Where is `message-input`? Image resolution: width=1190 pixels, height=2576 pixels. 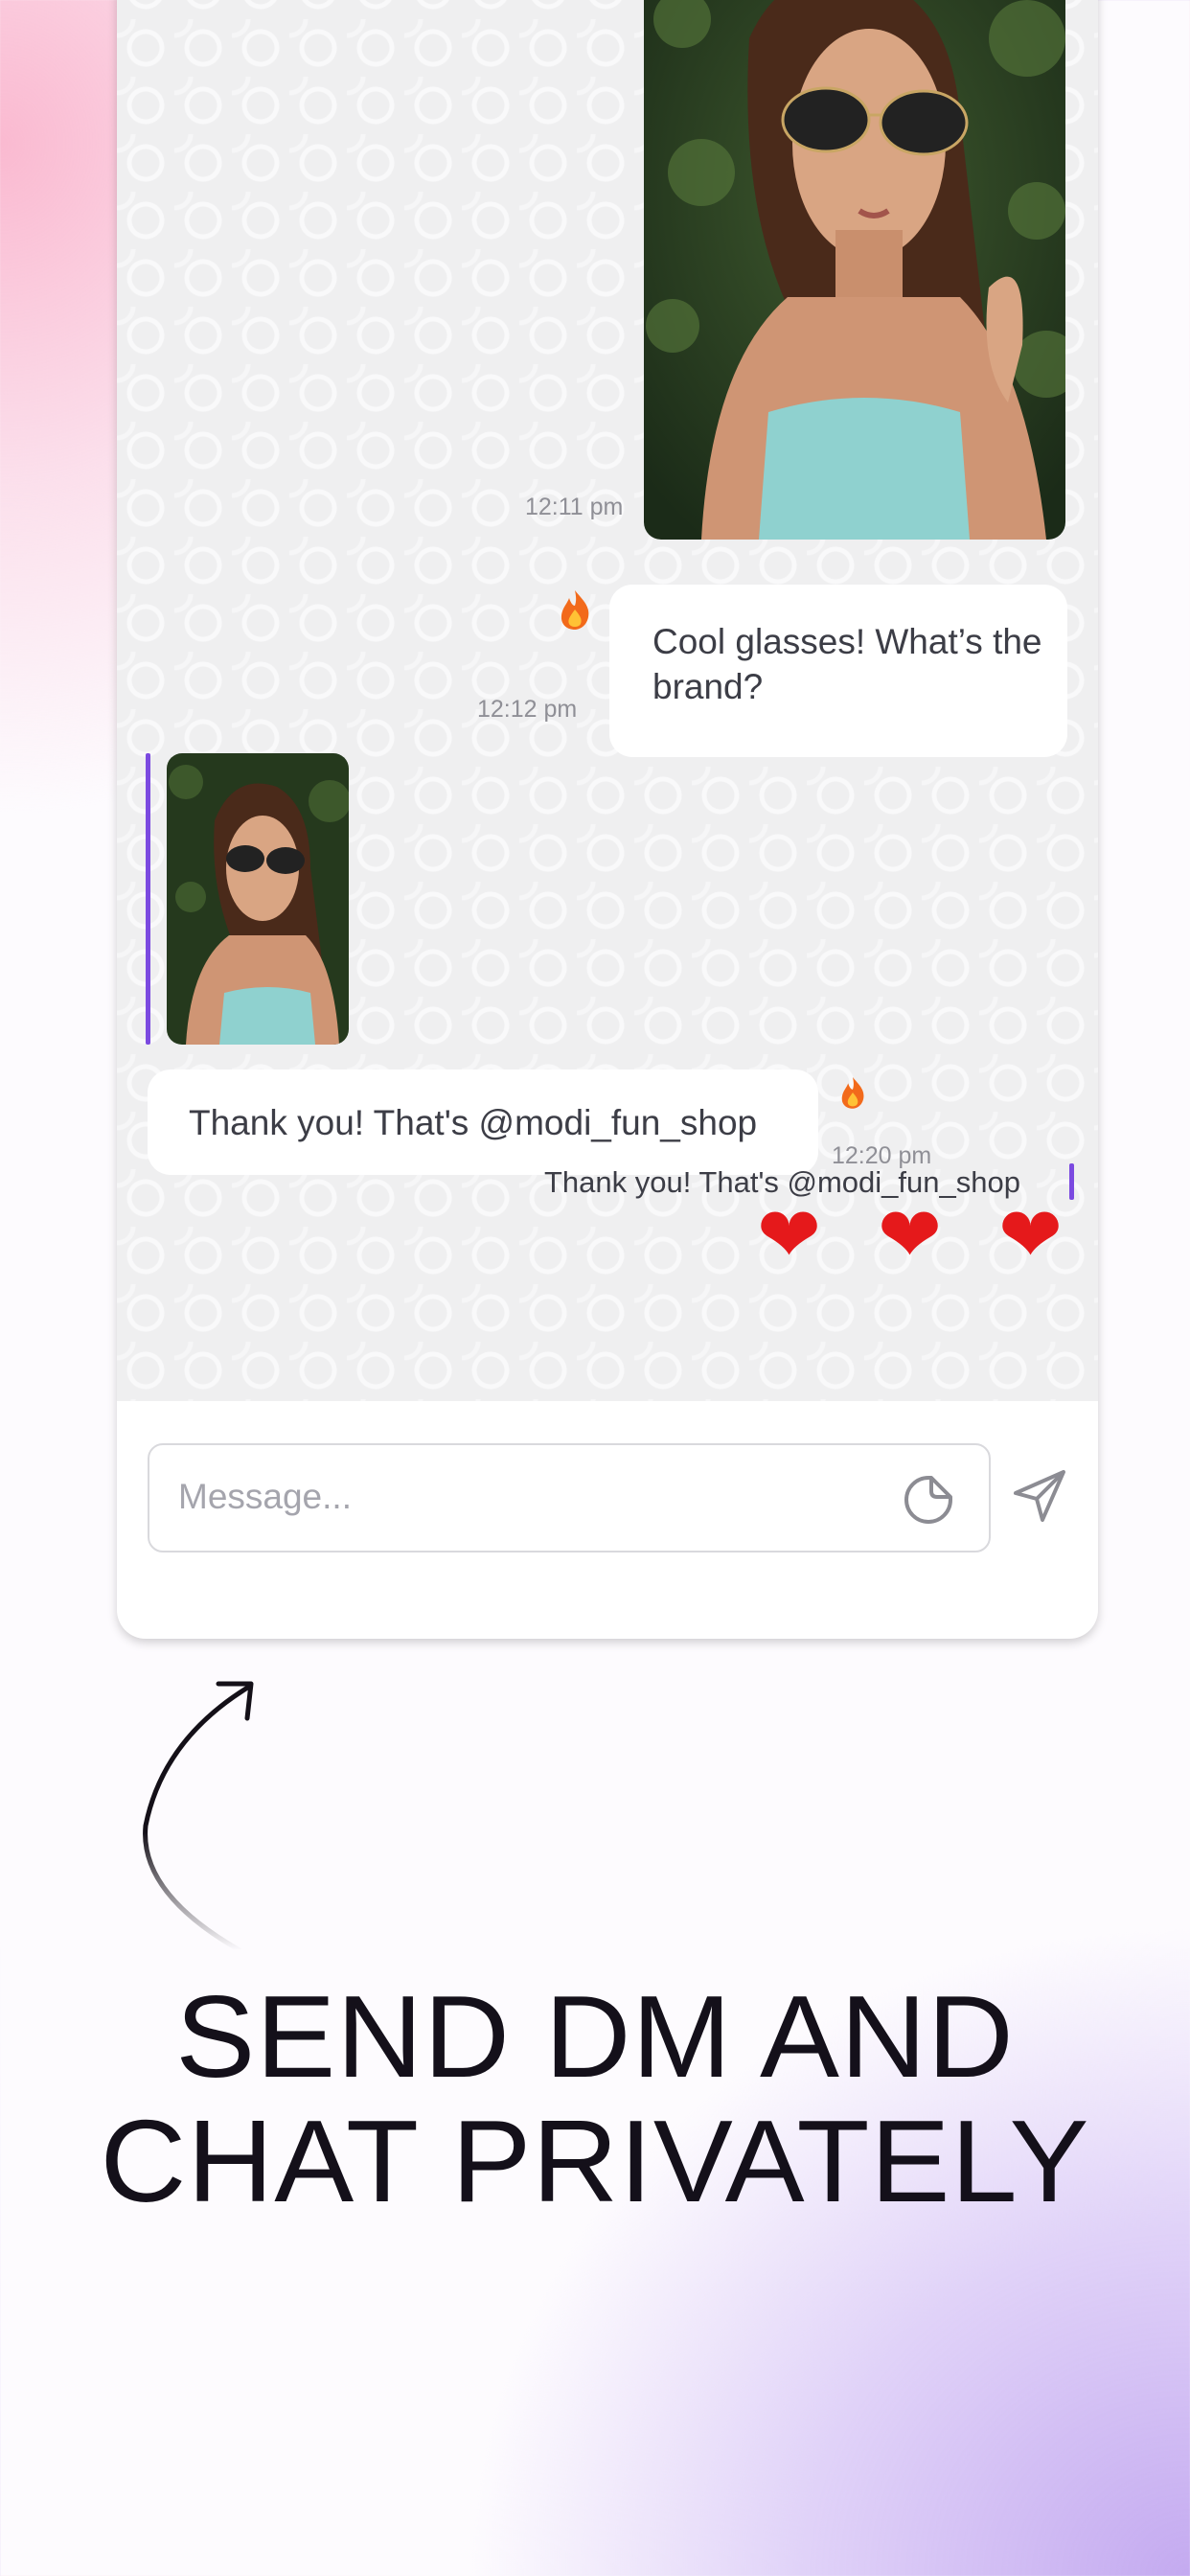 message-input is located at coordinates (513, 1497).